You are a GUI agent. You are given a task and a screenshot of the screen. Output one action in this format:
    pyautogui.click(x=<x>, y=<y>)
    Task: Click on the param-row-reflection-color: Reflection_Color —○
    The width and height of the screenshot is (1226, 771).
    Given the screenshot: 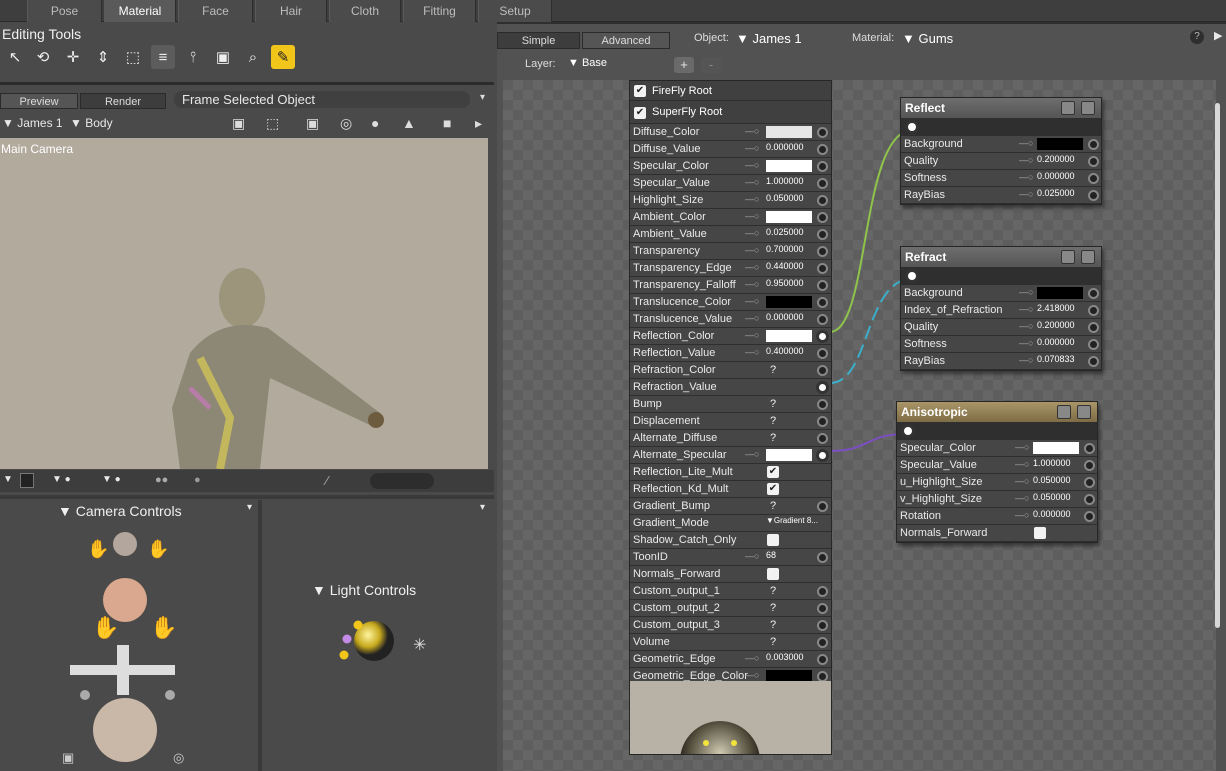 What is the action you would take?
    pyautogui.click(x=730, y=336)
    